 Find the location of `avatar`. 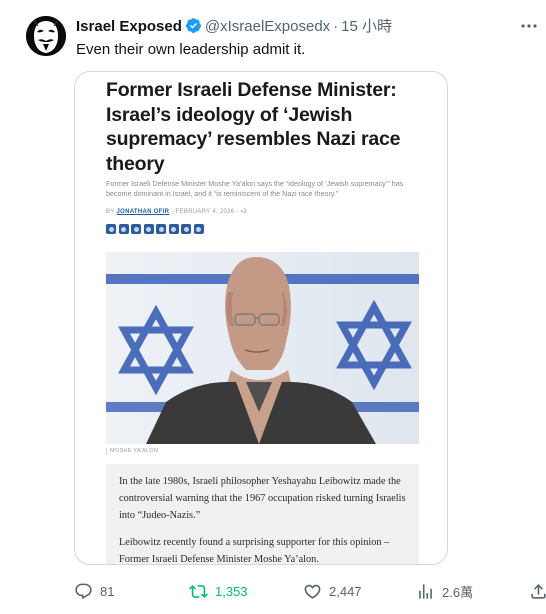

avatar is located at coordinates (46, 36).